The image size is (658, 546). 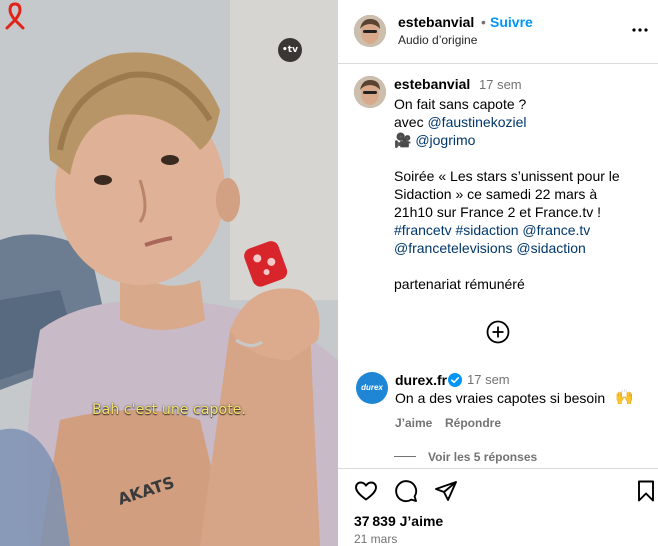 I want to click on share-icon, so click(x=446, y=491).